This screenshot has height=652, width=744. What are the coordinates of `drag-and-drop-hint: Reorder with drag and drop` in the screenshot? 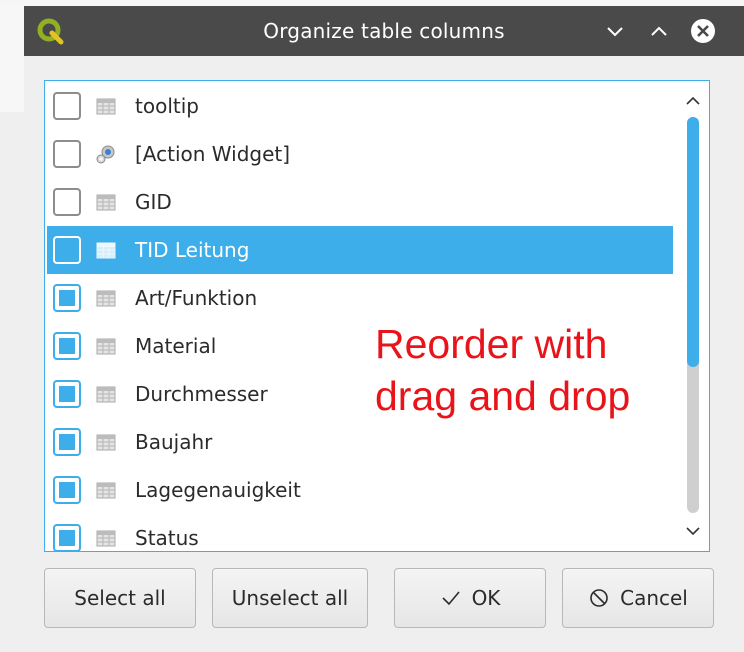 It's located at (503, 370).